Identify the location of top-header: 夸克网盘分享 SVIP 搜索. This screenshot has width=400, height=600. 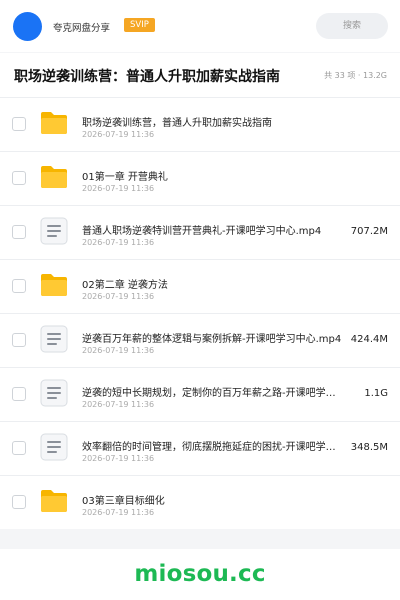
(200, 26).